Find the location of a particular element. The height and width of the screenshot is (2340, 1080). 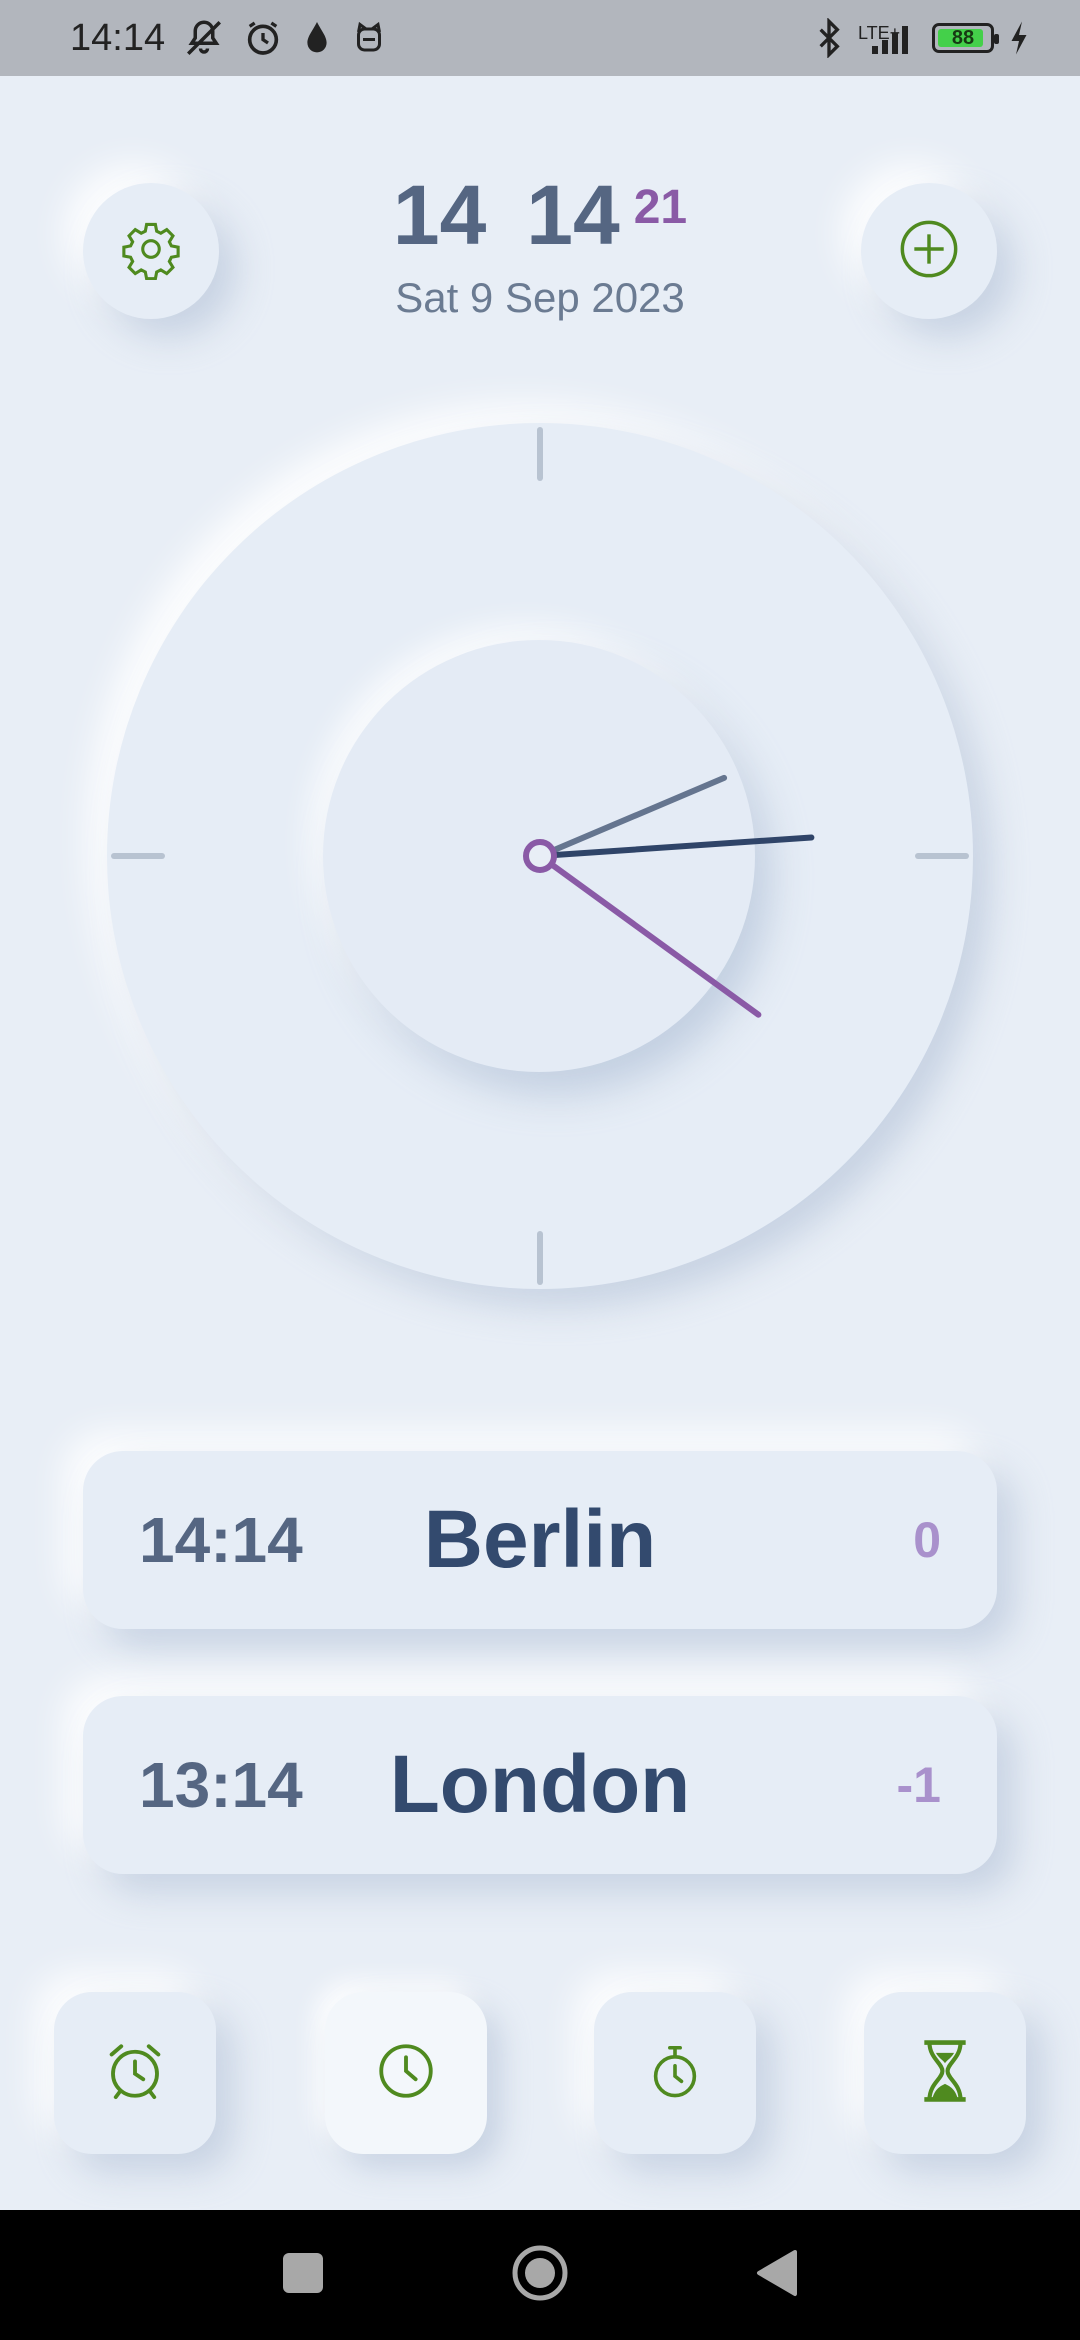

nav-alarm-button is located at coordinates (135, 2073).